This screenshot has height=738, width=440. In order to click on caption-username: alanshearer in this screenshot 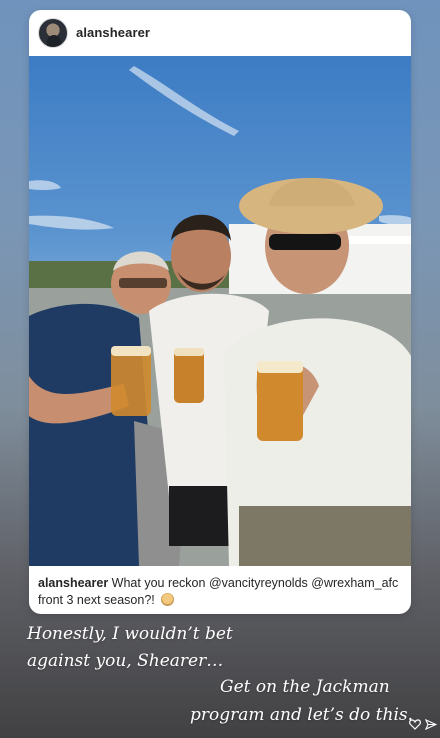, I will do `click(73, 583)`.